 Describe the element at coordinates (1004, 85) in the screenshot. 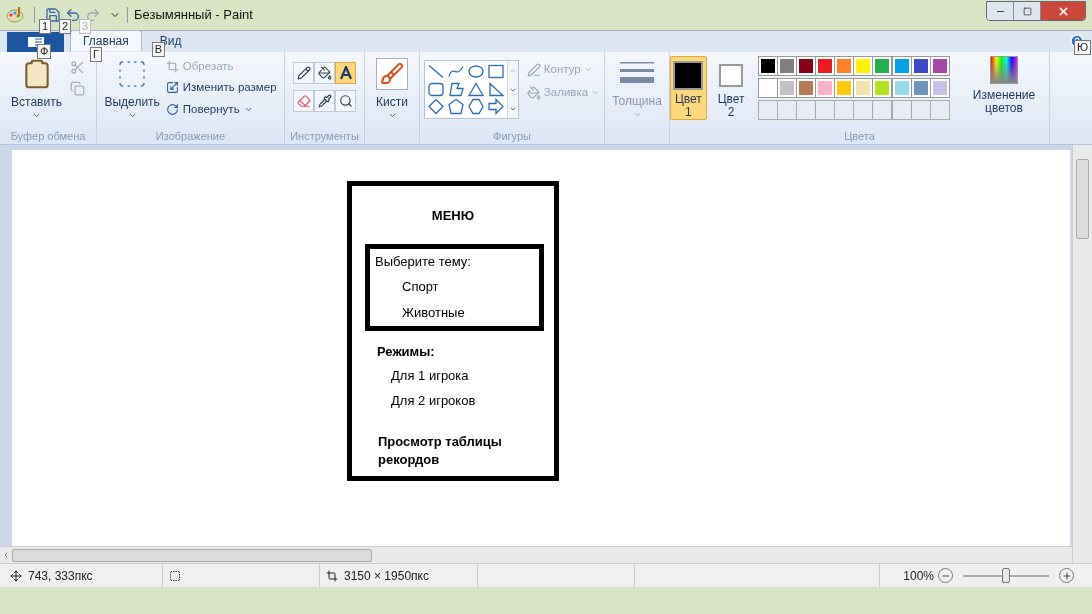

I see `edit-colors-button: Изменение цветов` at that location.